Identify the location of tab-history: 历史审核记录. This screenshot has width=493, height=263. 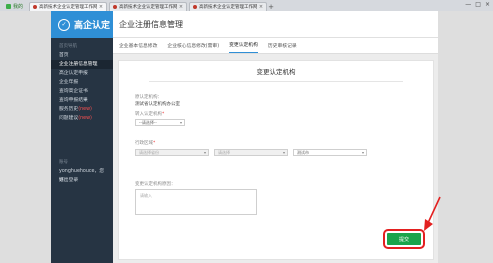
(282, 47).